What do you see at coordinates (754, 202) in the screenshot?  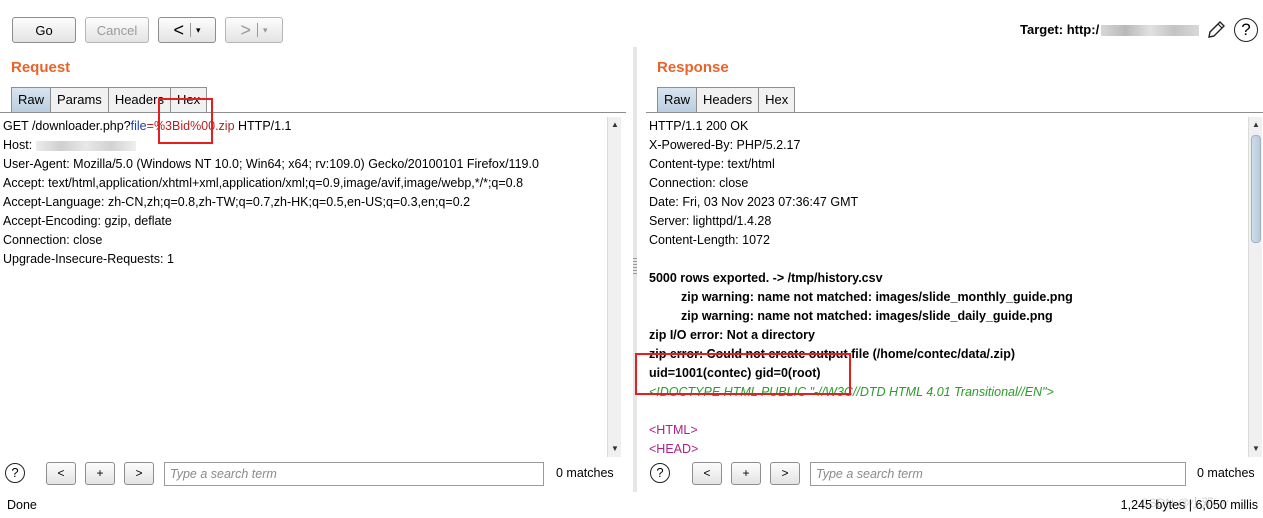 I see `response-line: Date: Fri, 03 Nov 2023 07:36:47 GMT` at bounding box center [754, 202].